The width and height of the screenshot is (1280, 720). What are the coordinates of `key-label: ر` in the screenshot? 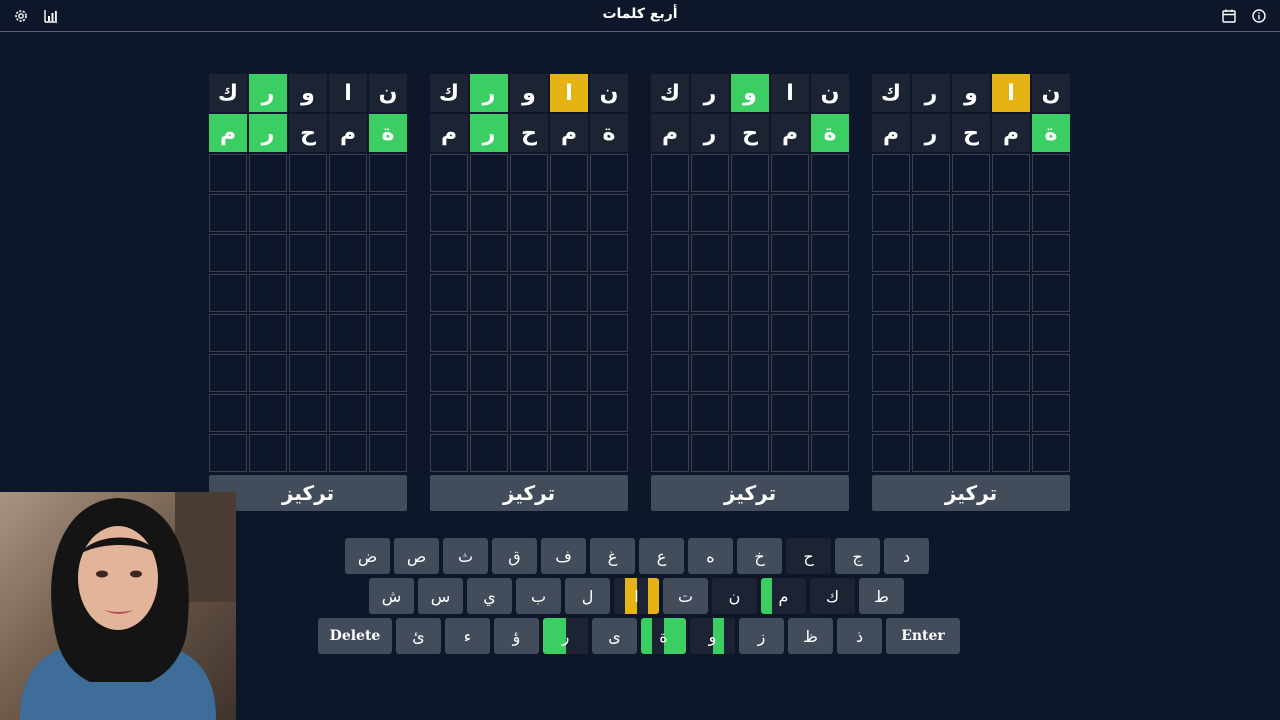 It's located at (565, 636).